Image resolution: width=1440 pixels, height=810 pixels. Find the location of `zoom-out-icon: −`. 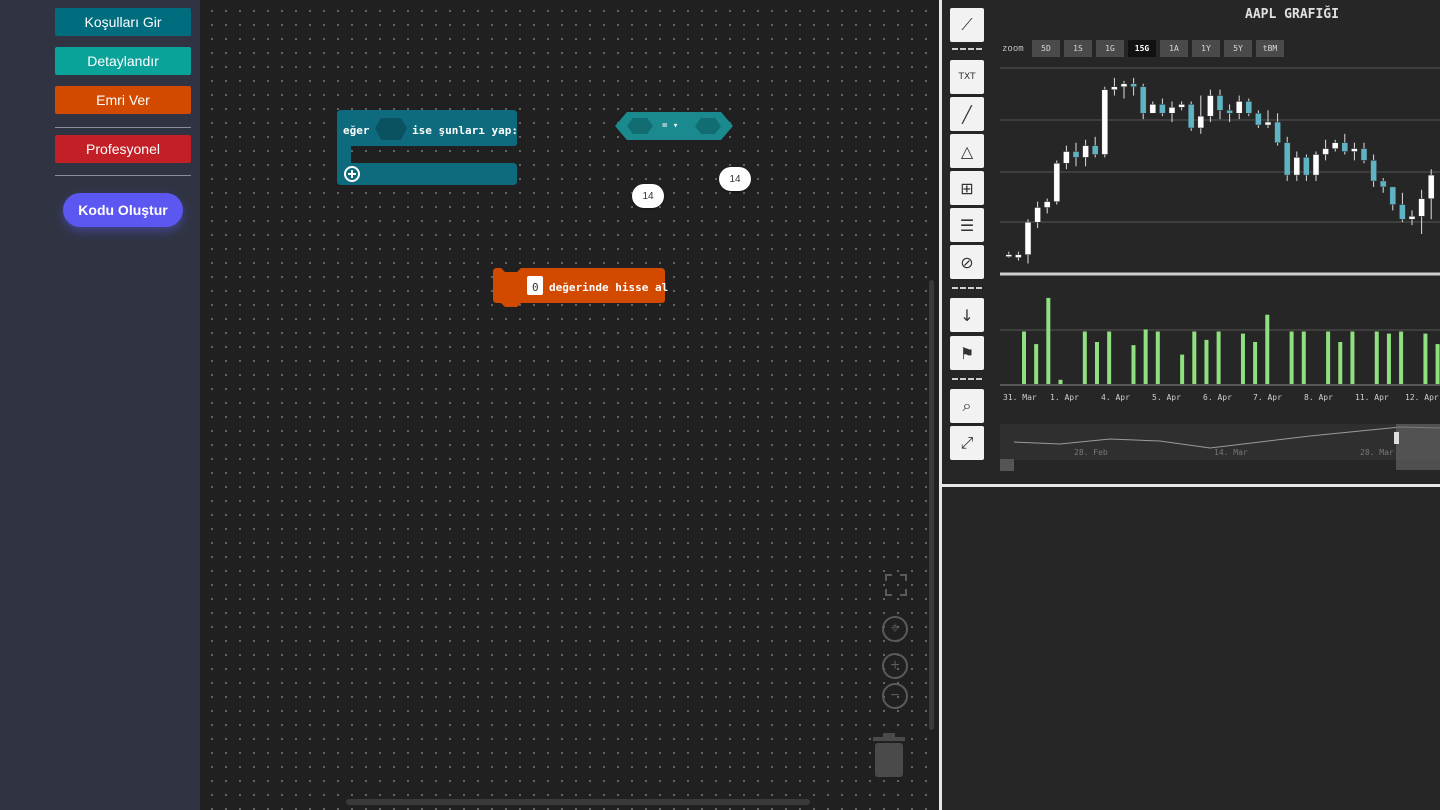

zoom-out-icon: − is located at coordinates (895, 696).